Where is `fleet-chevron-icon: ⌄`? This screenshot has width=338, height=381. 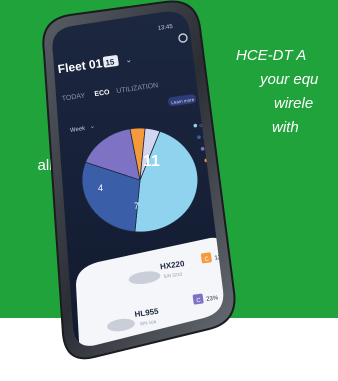 fleet-chevron-icon: ⌄ is located at coordinates (129, 60).